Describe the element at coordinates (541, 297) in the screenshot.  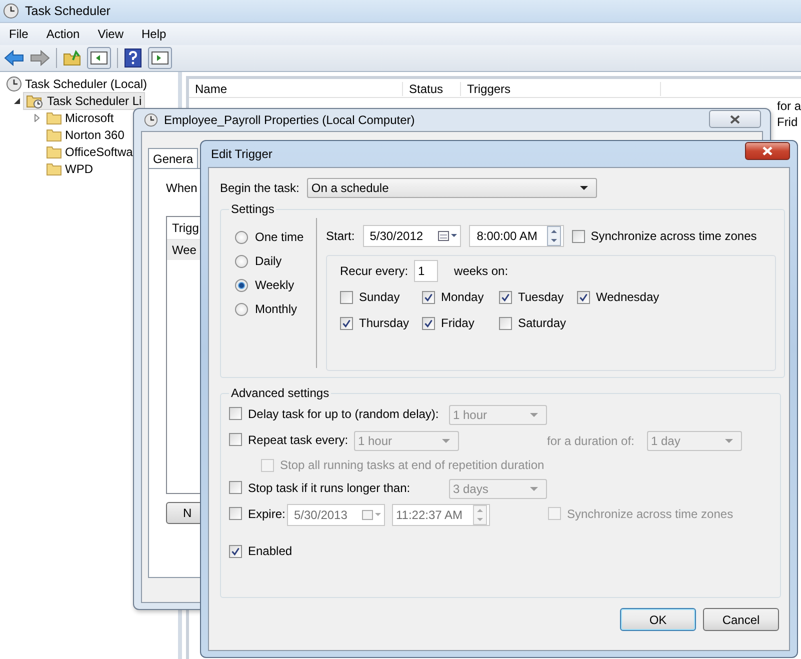
I see `checkbox-label: Tuesday` at that location.